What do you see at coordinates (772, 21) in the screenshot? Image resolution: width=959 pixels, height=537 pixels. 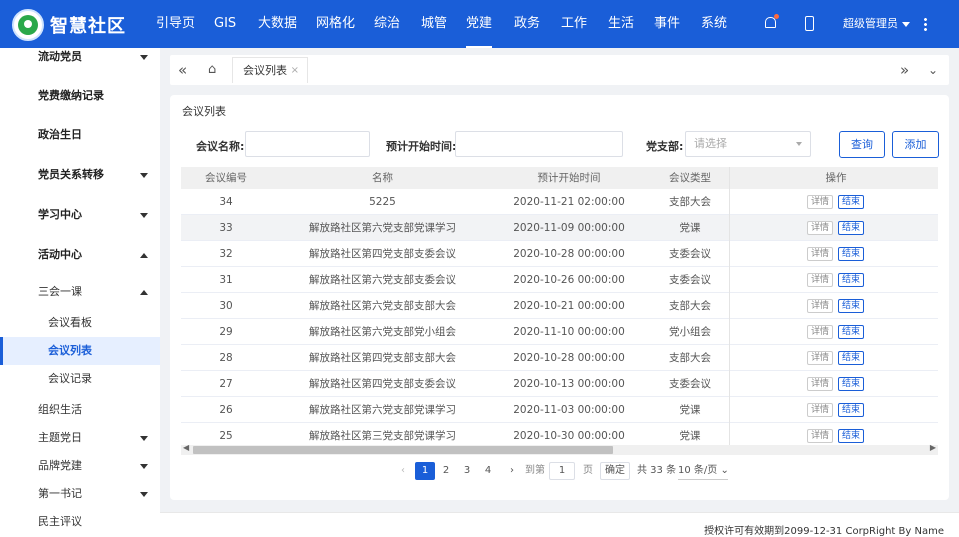 I see `bell-icon` at bounding box center [772, 21].